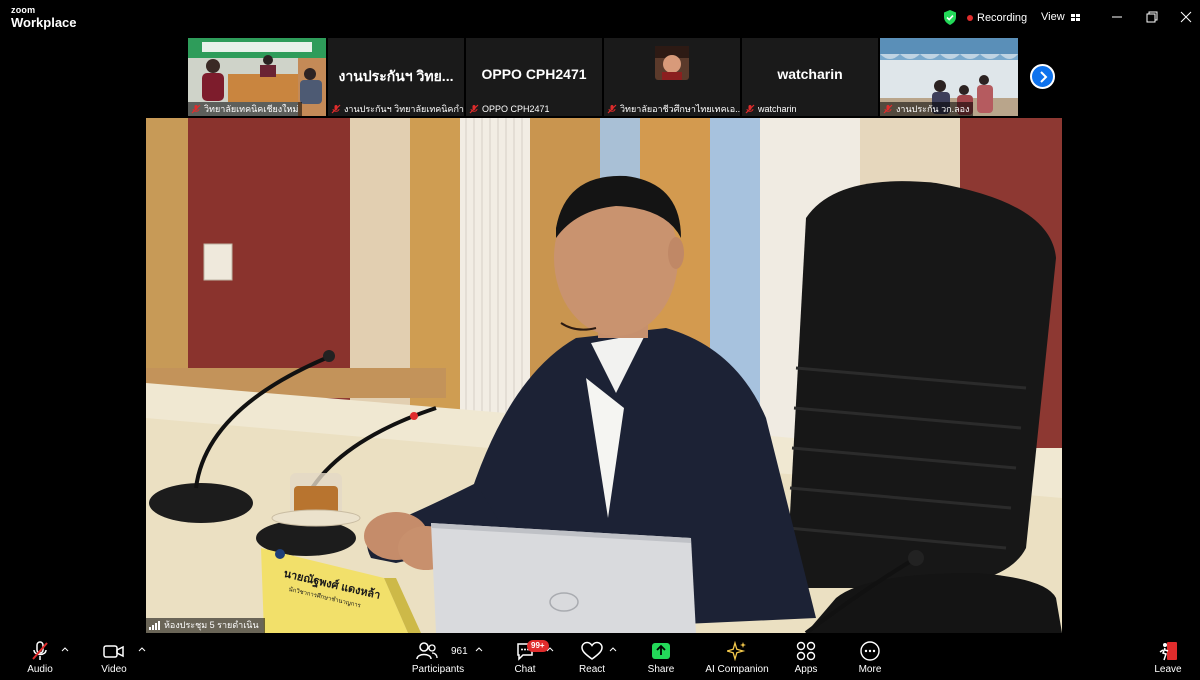 Image resolution: width=1200 pixels, height=680 pixels. I want to click on audio-button: Audio, so click(40, 657).